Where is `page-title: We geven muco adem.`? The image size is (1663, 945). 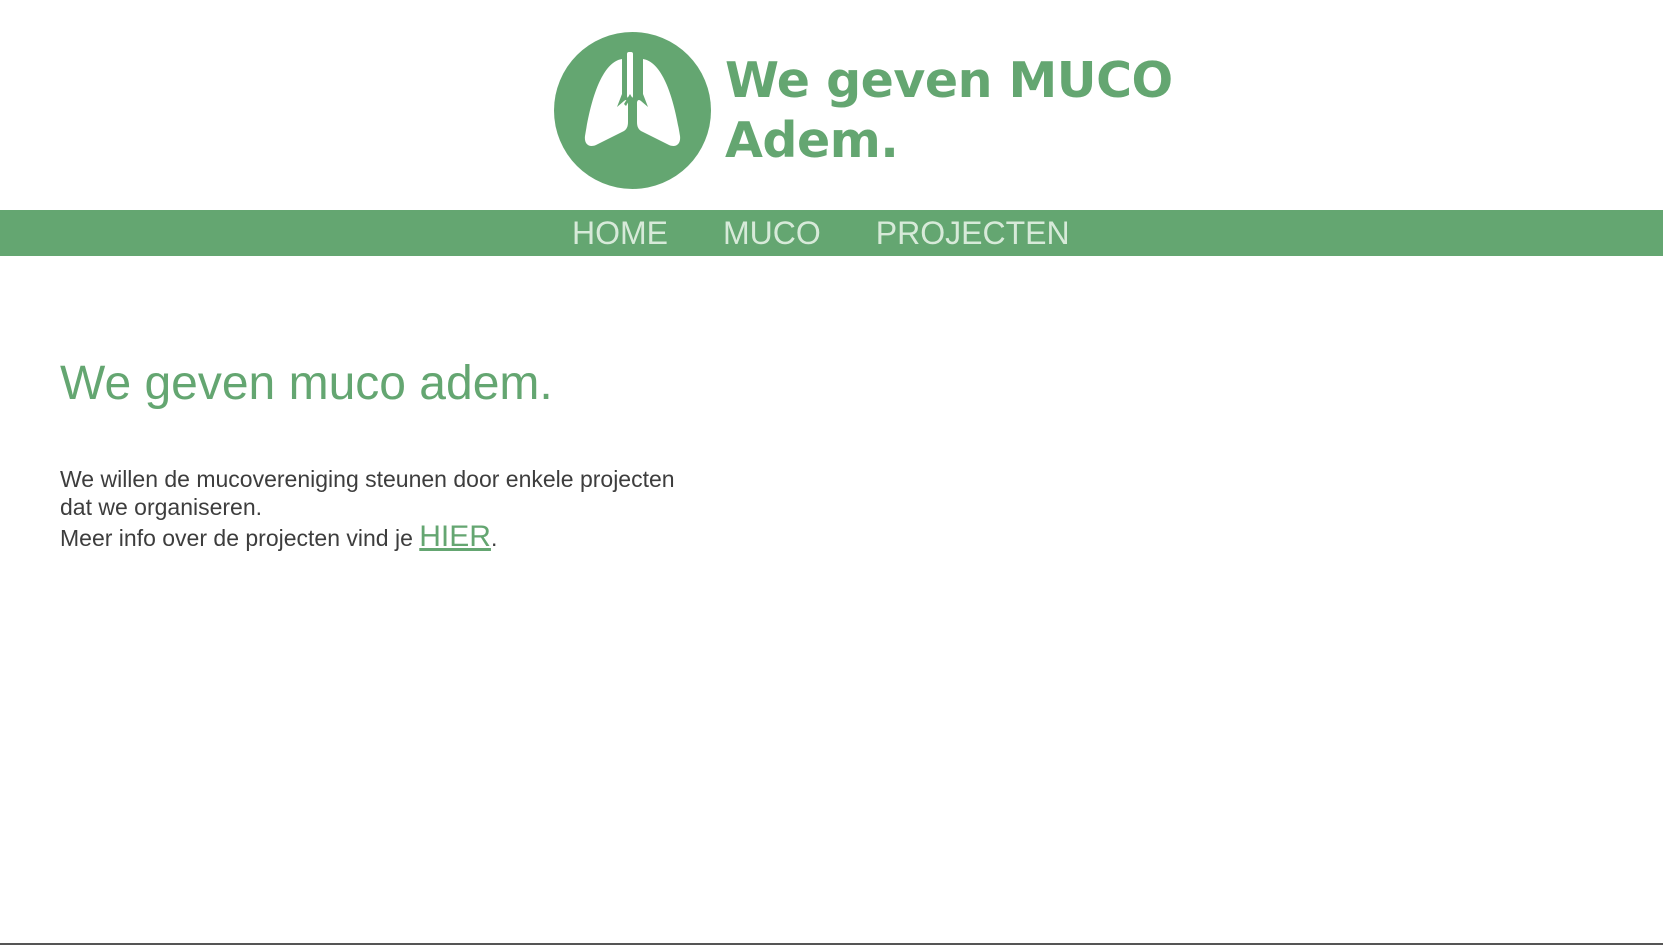
page-title: We geven muco adem. is located at coordinates (306, 383).